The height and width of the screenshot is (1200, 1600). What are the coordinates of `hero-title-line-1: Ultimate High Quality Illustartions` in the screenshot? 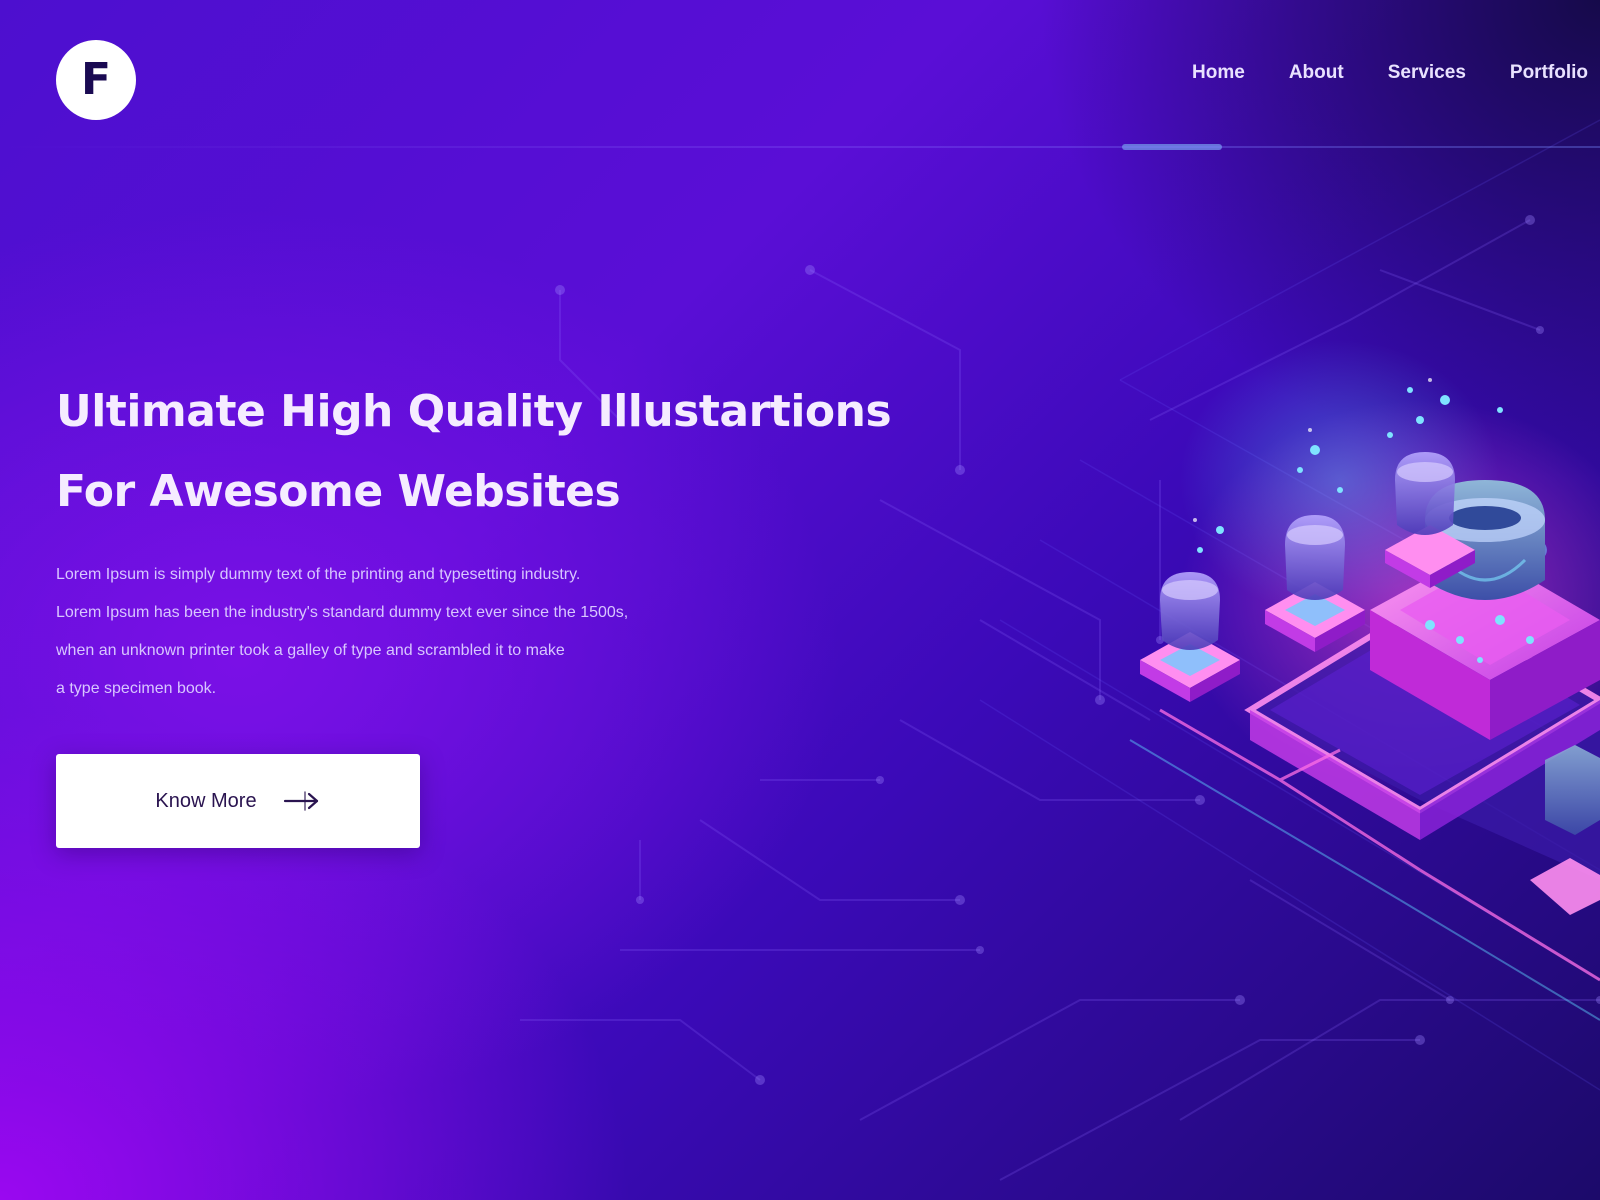 It's located at (474, 411).